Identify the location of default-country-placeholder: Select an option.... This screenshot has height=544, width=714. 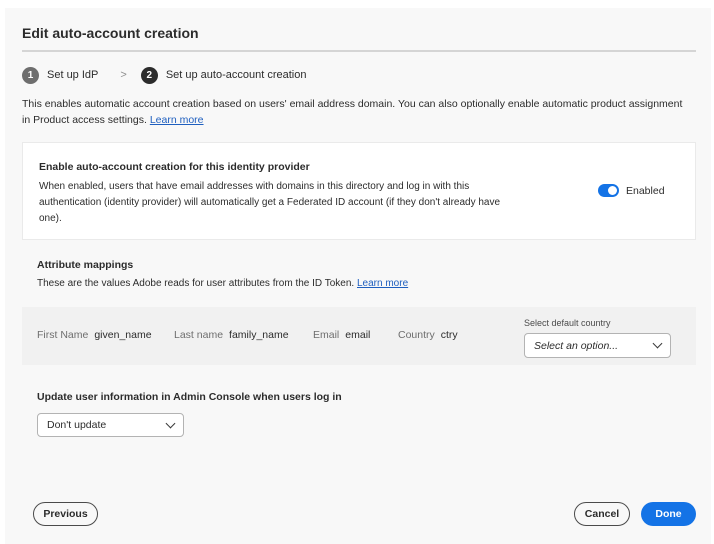
(576, 345).